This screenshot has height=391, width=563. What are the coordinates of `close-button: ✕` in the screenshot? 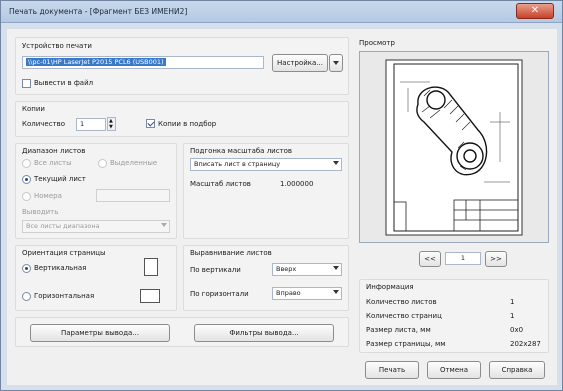 It's located at (535, 11).